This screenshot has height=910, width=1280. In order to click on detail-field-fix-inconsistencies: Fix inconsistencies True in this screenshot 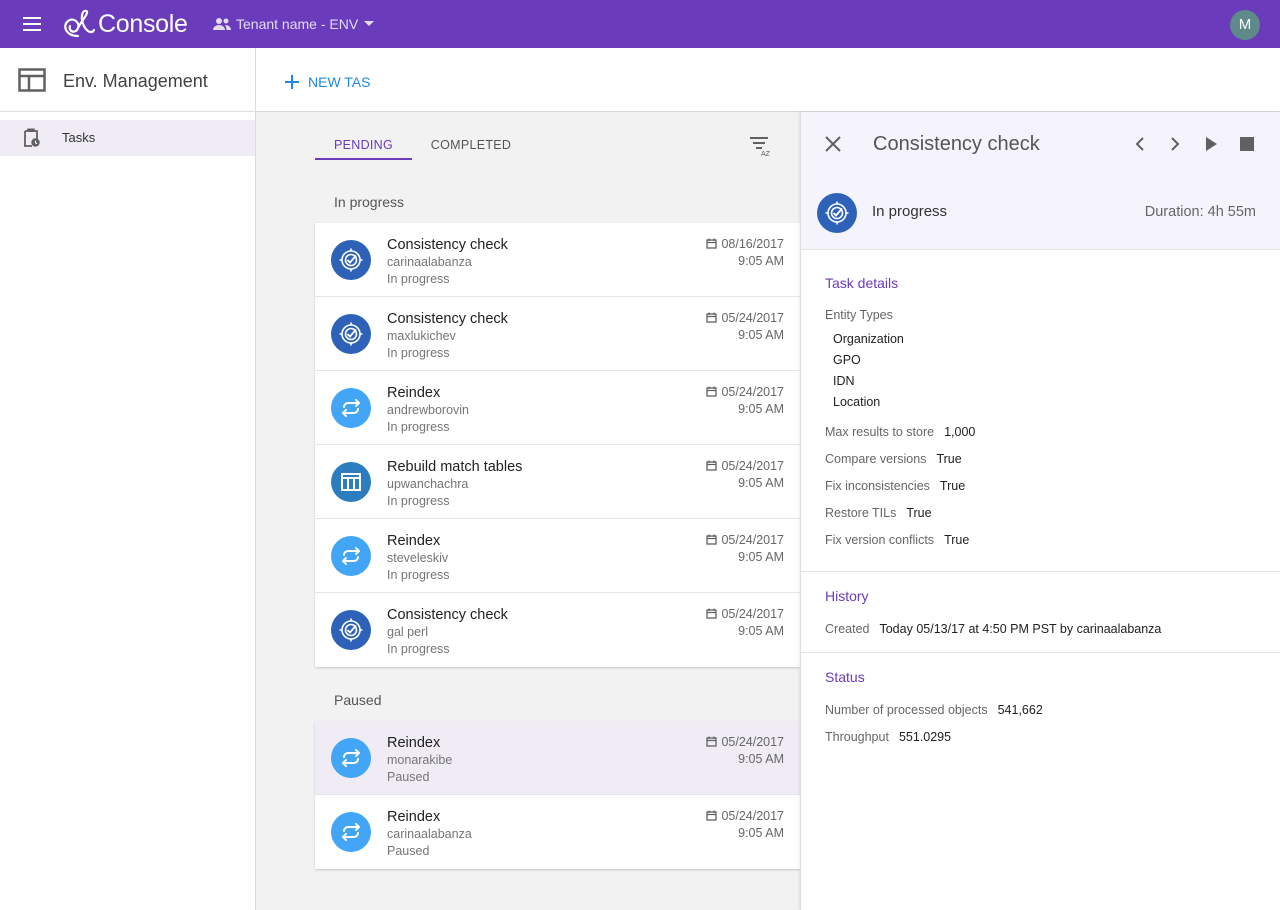, I will do `click(895, 486)`.